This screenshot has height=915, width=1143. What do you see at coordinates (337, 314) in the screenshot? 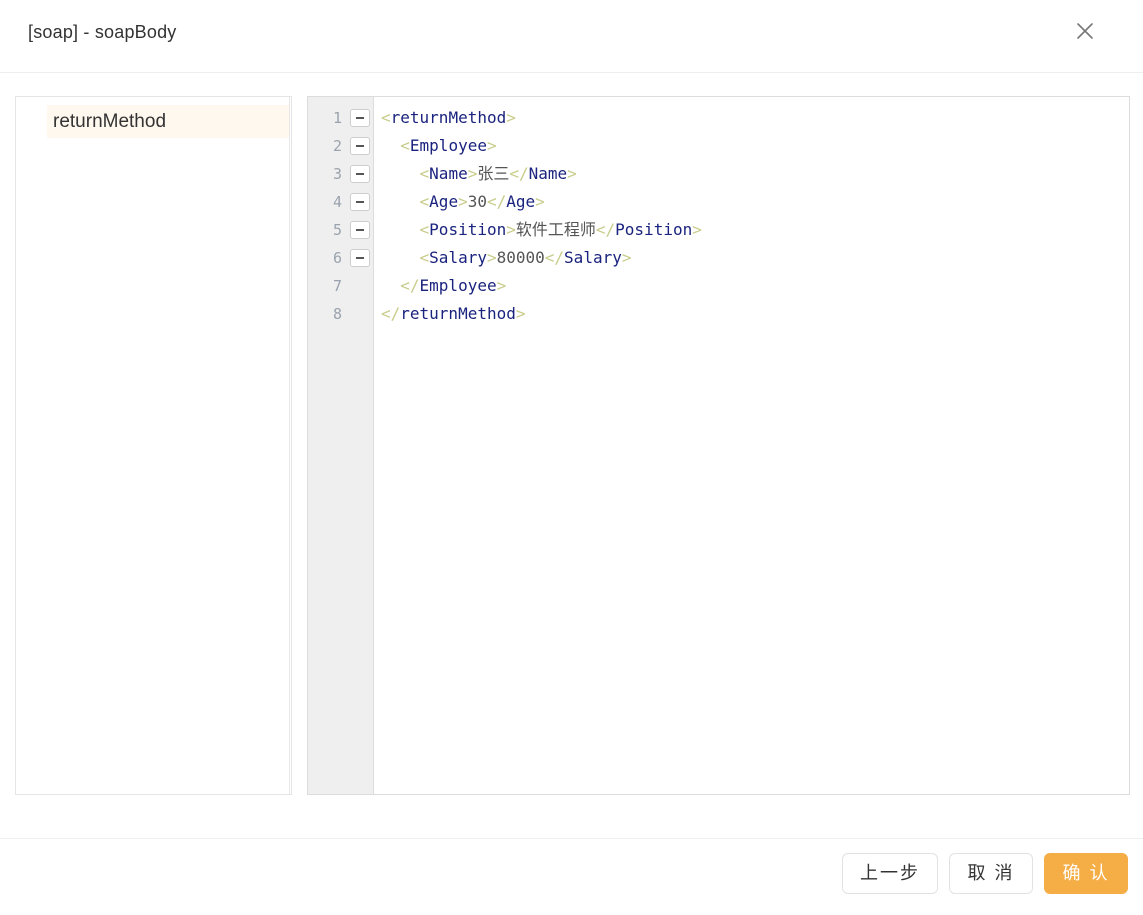
I see `line-number: 8` at bounding box center [337, 314].